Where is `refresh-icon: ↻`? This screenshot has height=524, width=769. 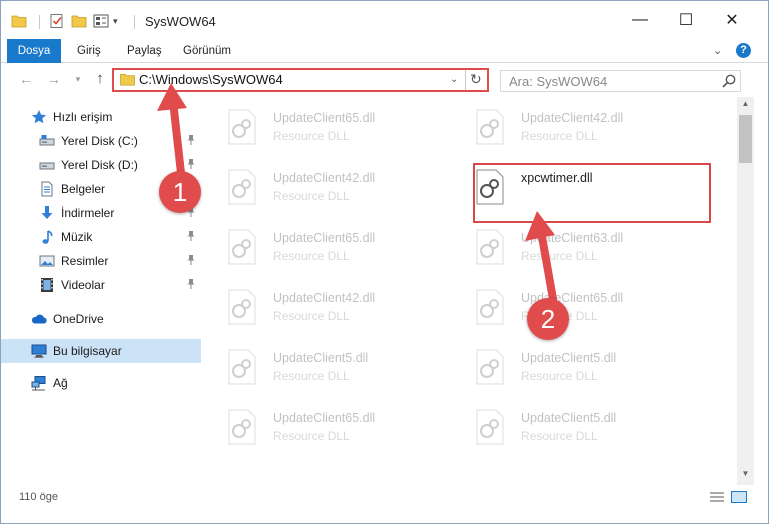 refresh-icon: ↻ is located at coordinates (476, 79).